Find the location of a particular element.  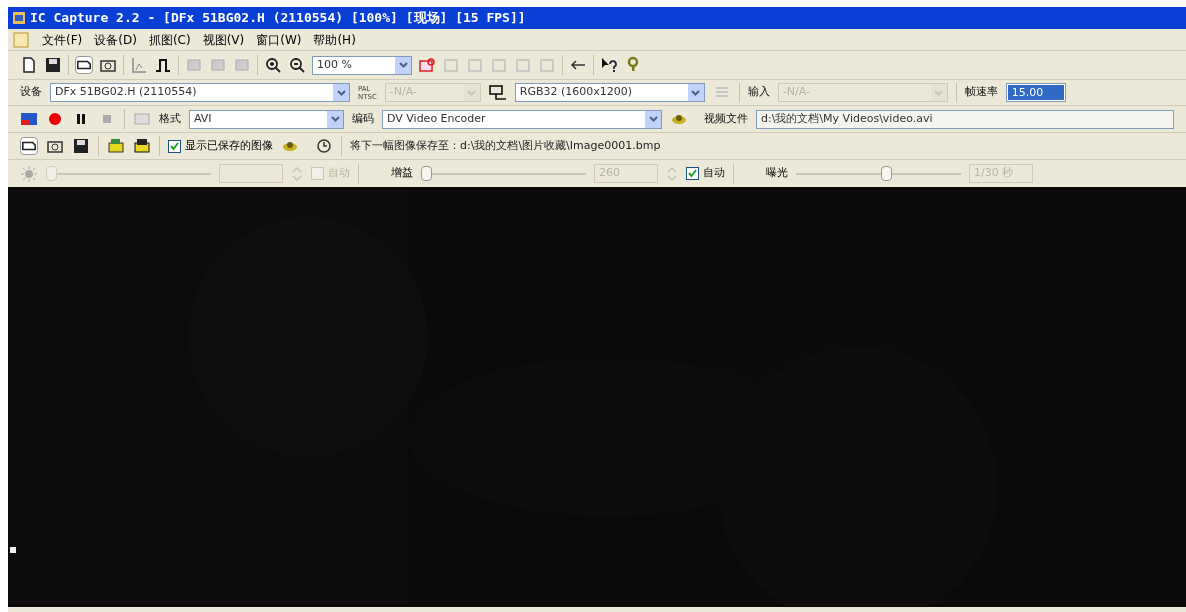

zoom-dropdown: 100 % is located at coordinates (362, 65).